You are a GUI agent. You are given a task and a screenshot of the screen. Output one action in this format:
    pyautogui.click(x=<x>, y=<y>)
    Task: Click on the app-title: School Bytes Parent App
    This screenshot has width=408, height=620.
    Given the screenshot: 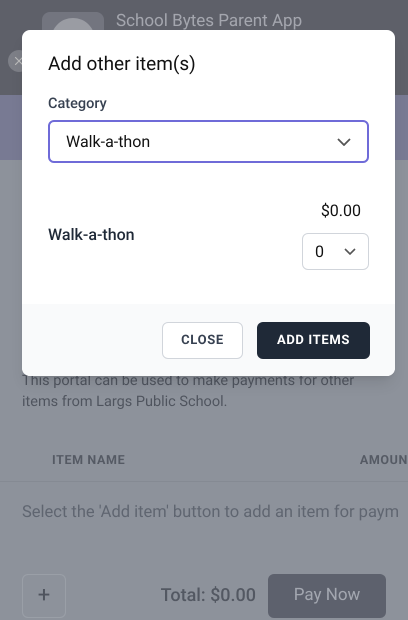 What is the action you would take?
    pyautogui.click(x=209, y=21)
    